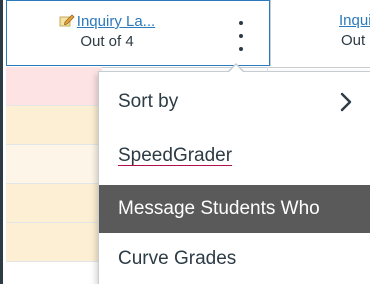 Image resolution: width=370 pixels, height=284 pixels. What do you see at coordinates (177, 258) in the screenshot?
I see `menu-item-label: Curve Grades` at bounding box center [177, 258].